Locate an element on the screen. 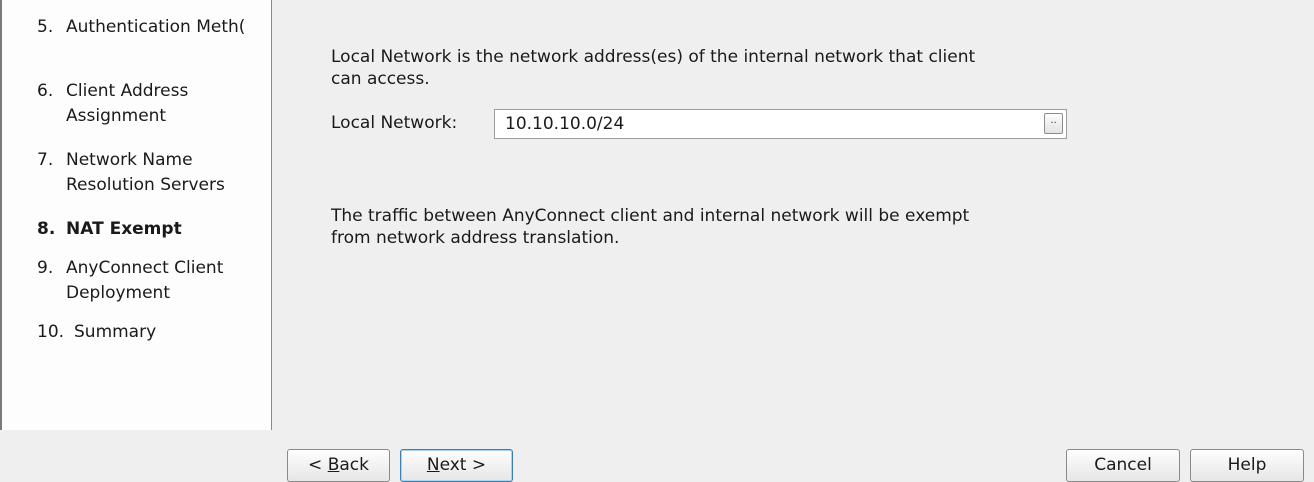 The height and width of the screenshot is (482, 1314). help-button: Help is located at coordinates (1247, 465).